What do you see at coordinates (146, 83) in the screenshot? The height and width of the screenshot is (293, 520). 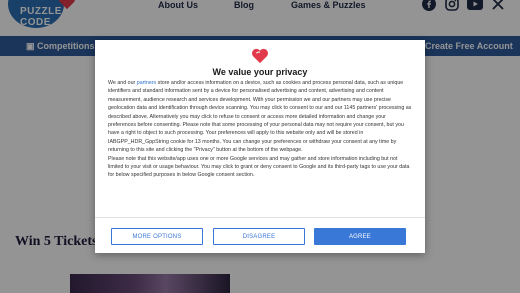 I see `partners-link: partners` at bounding box center [146, 83].